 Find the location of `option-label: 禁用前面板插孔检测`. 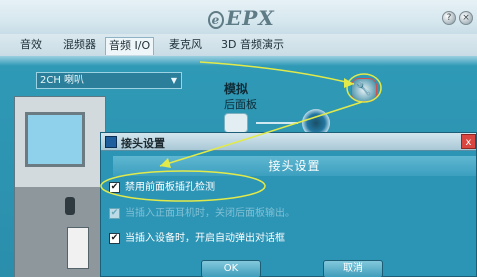

option-label: 禁用前面板插孔检测 is located at coordinates (170, 187).